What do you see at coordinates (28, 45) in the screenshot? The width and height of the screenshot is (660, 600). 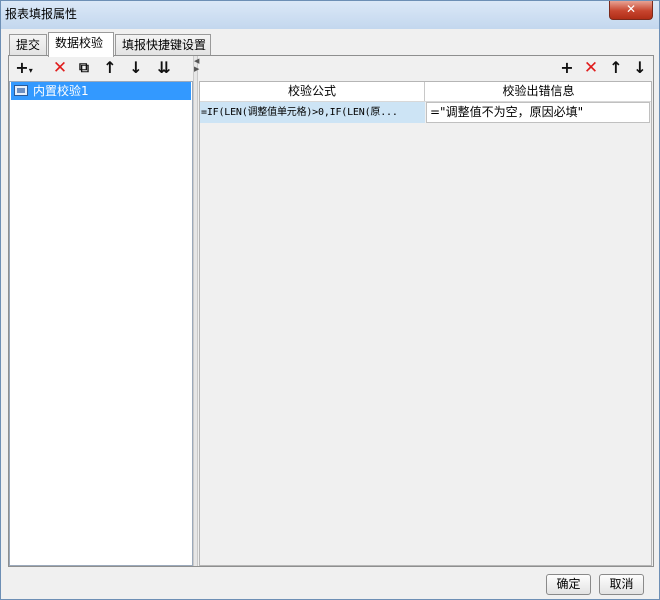 I see `tab-submit: 提交` at bounding box center [28, 45].